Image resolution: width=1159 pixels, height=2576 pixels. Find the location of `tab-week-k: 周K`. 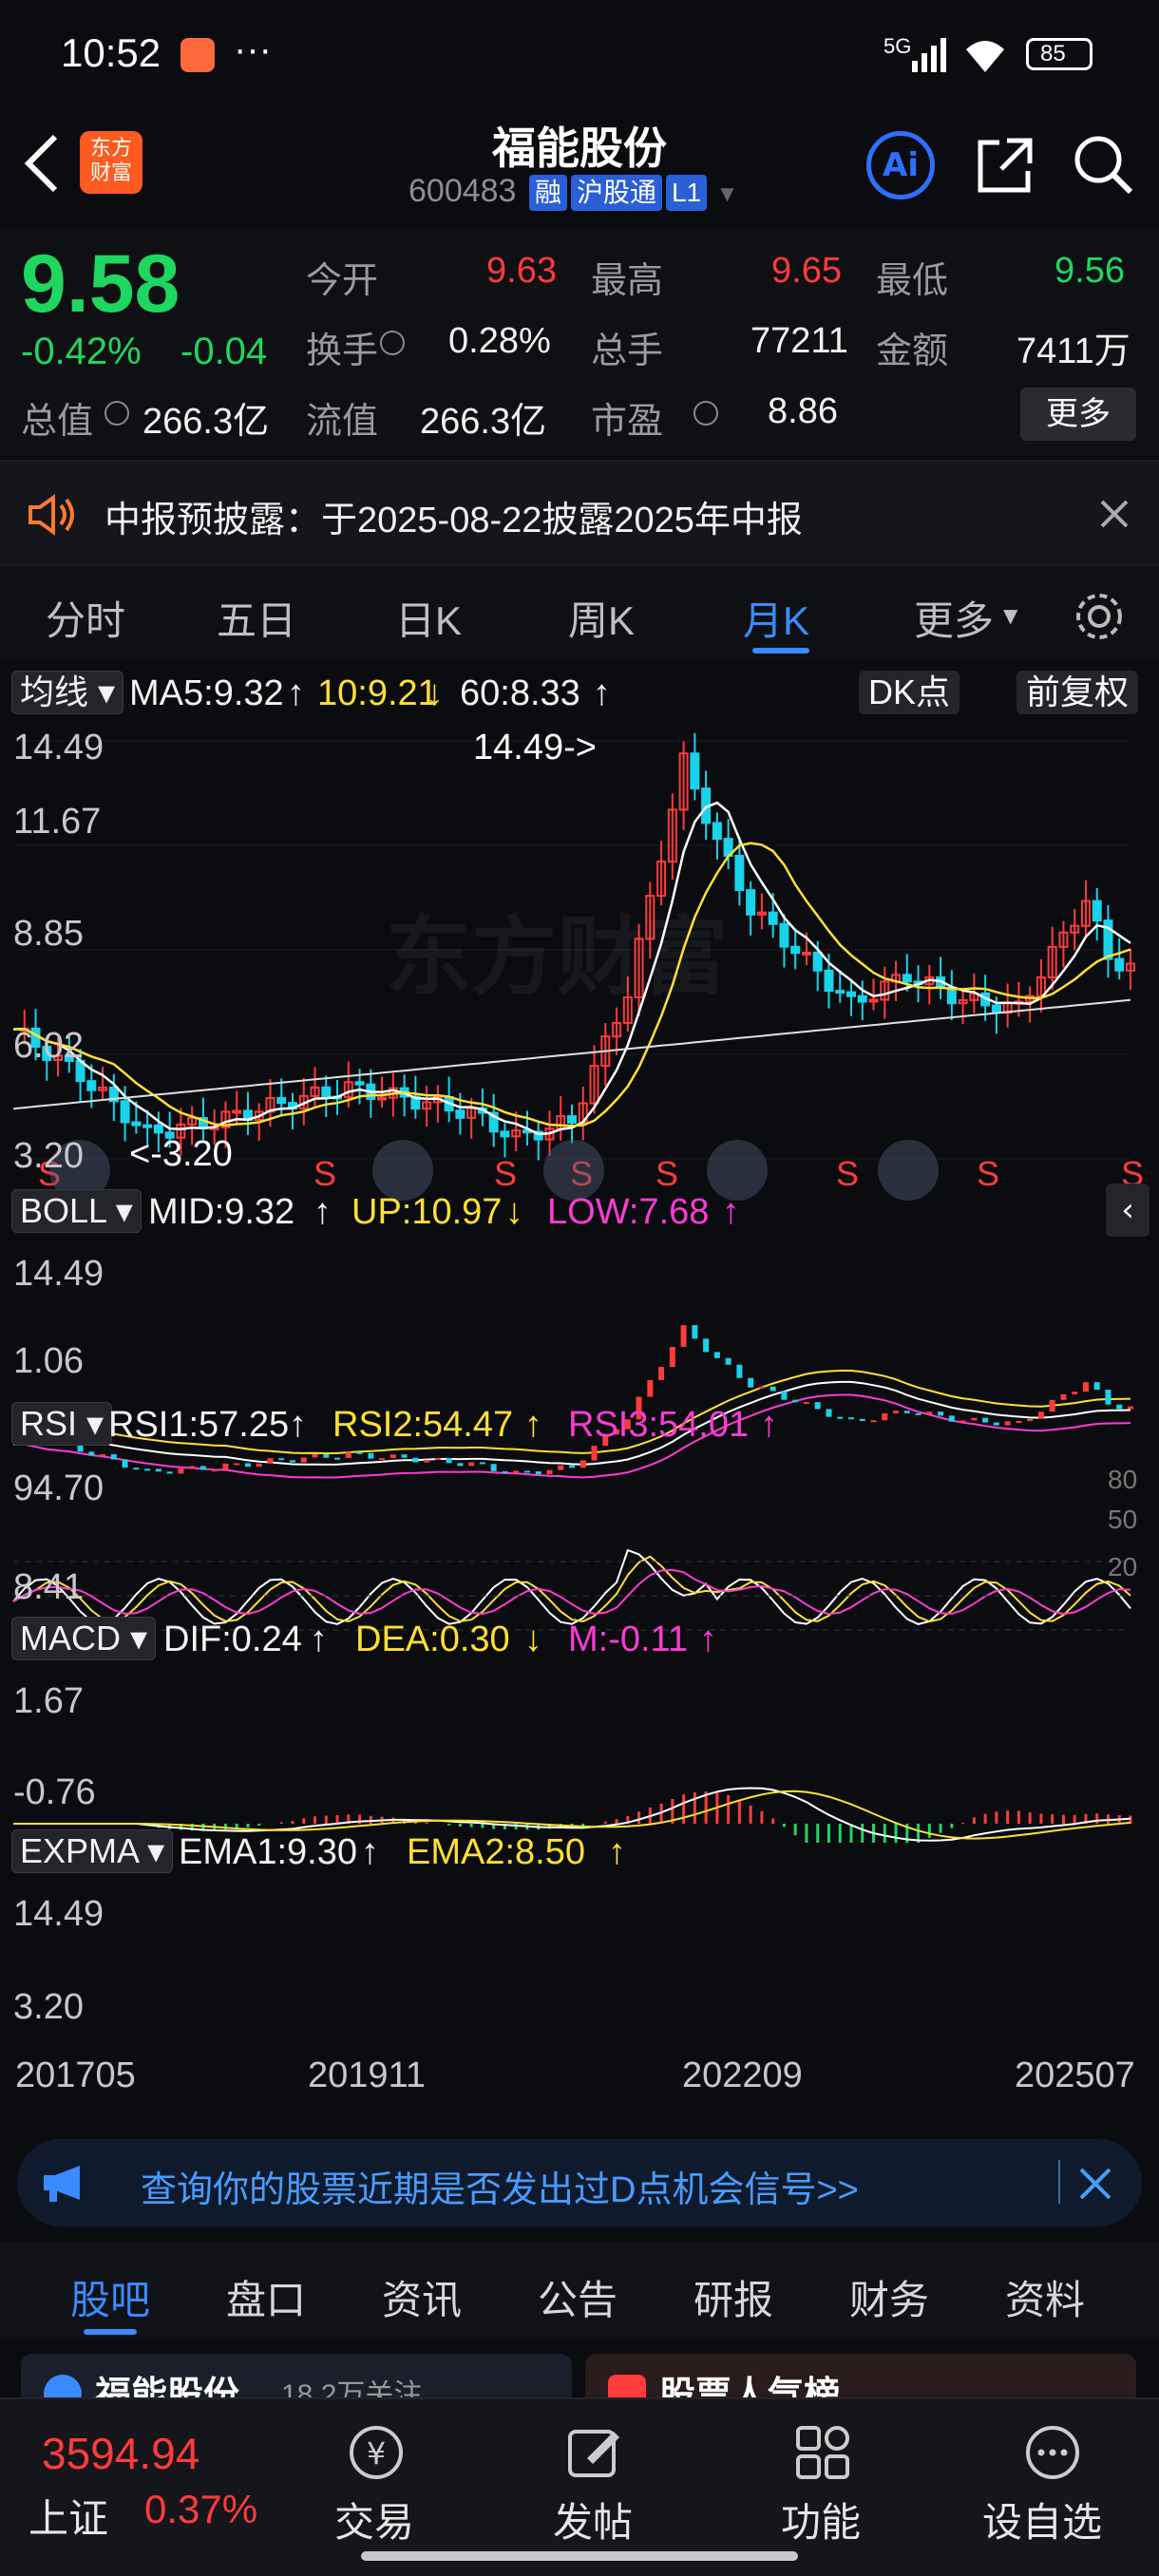

tab-week-k: 周K is located at coordinates (601, 618).